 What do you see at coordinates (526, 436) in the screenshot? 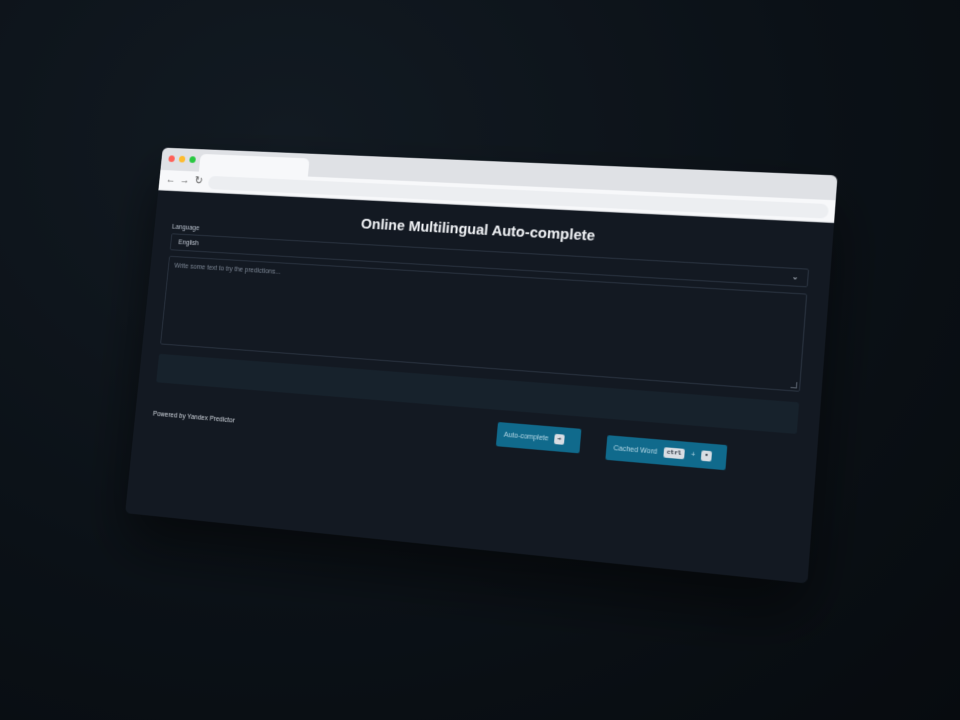
I see `autocomplete-button-label: Auto-complete` at bounding box center [526, 436].